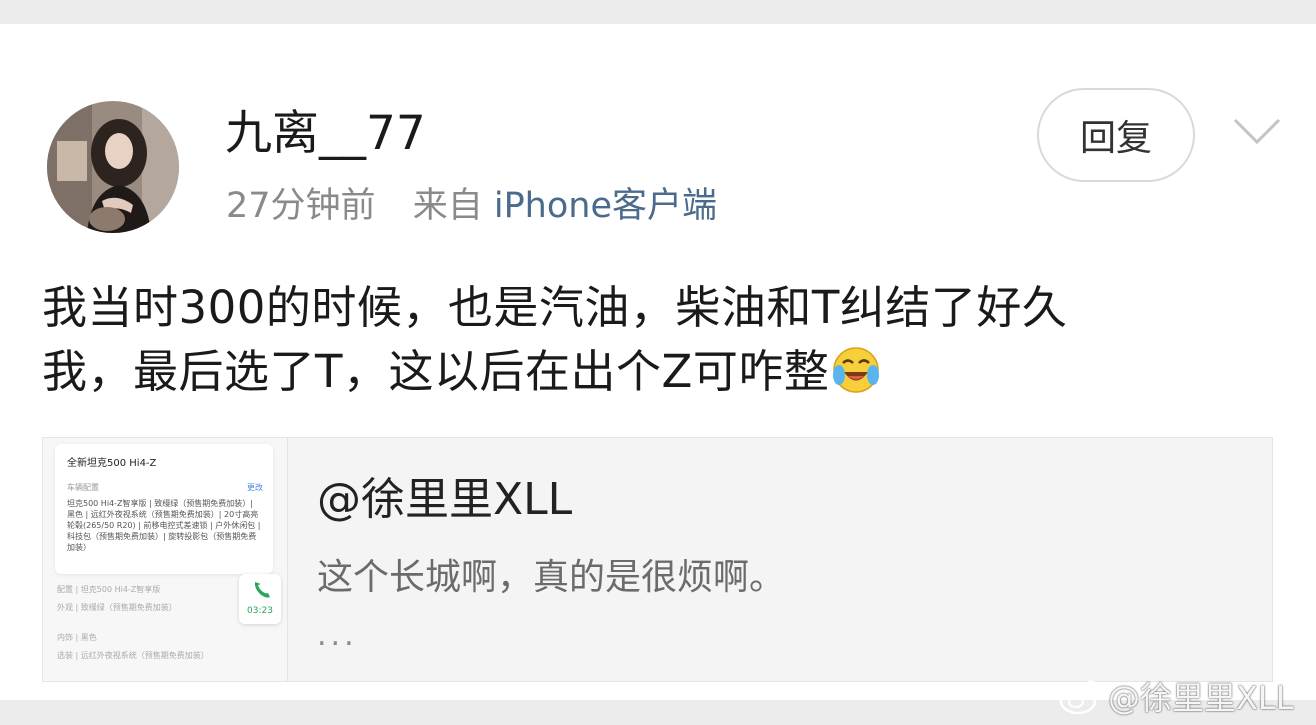 The image size is (1316, 725). I want to click on post-text-line2-wrap: 我，最后选了T，这以后在出个Z可咋整, so click(662, 376).